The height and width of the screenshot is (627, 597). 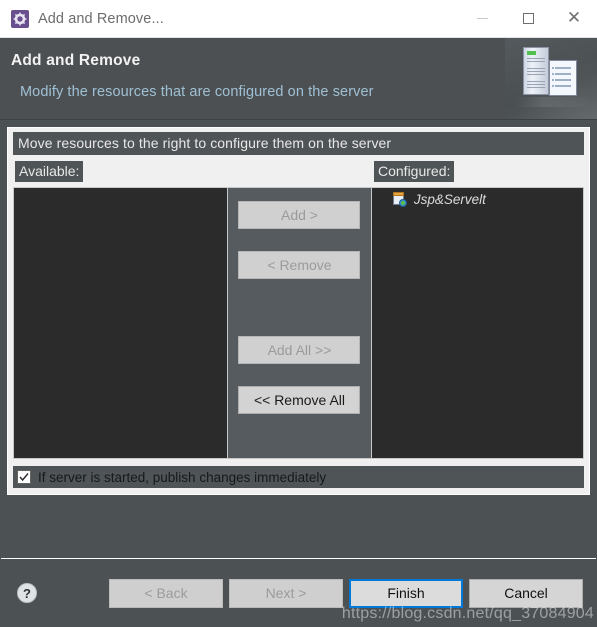 I want to click on close-icon: ✕, so click(x=574, y=18).